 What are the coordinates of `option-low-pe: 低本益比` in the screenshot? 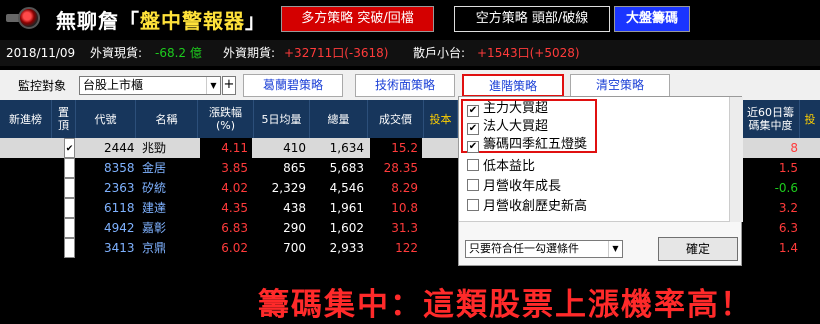 It's located at (501, 167).